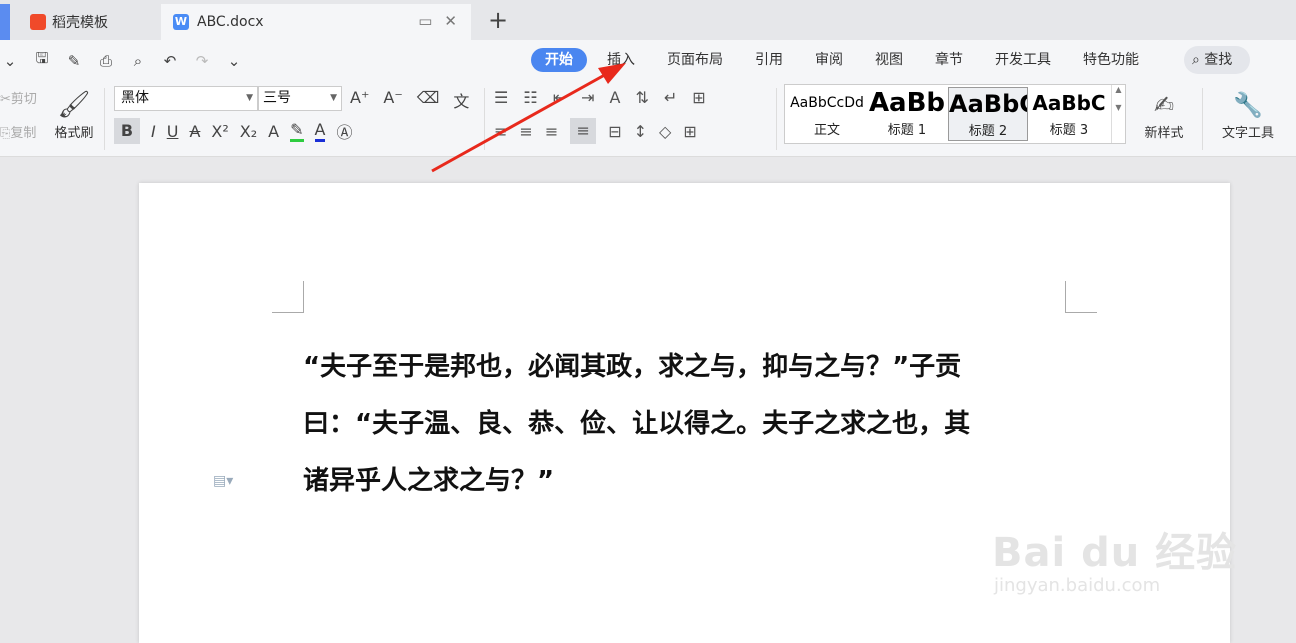 This screenshot has width=1296, height=643. Describe the element at coordinates (122, 60) in the screenshot. I see `quick-access-toolbar: ⌄ 🖫 ✎ ⎙ ⌕ ↶ ↷ ⌄` at that location.